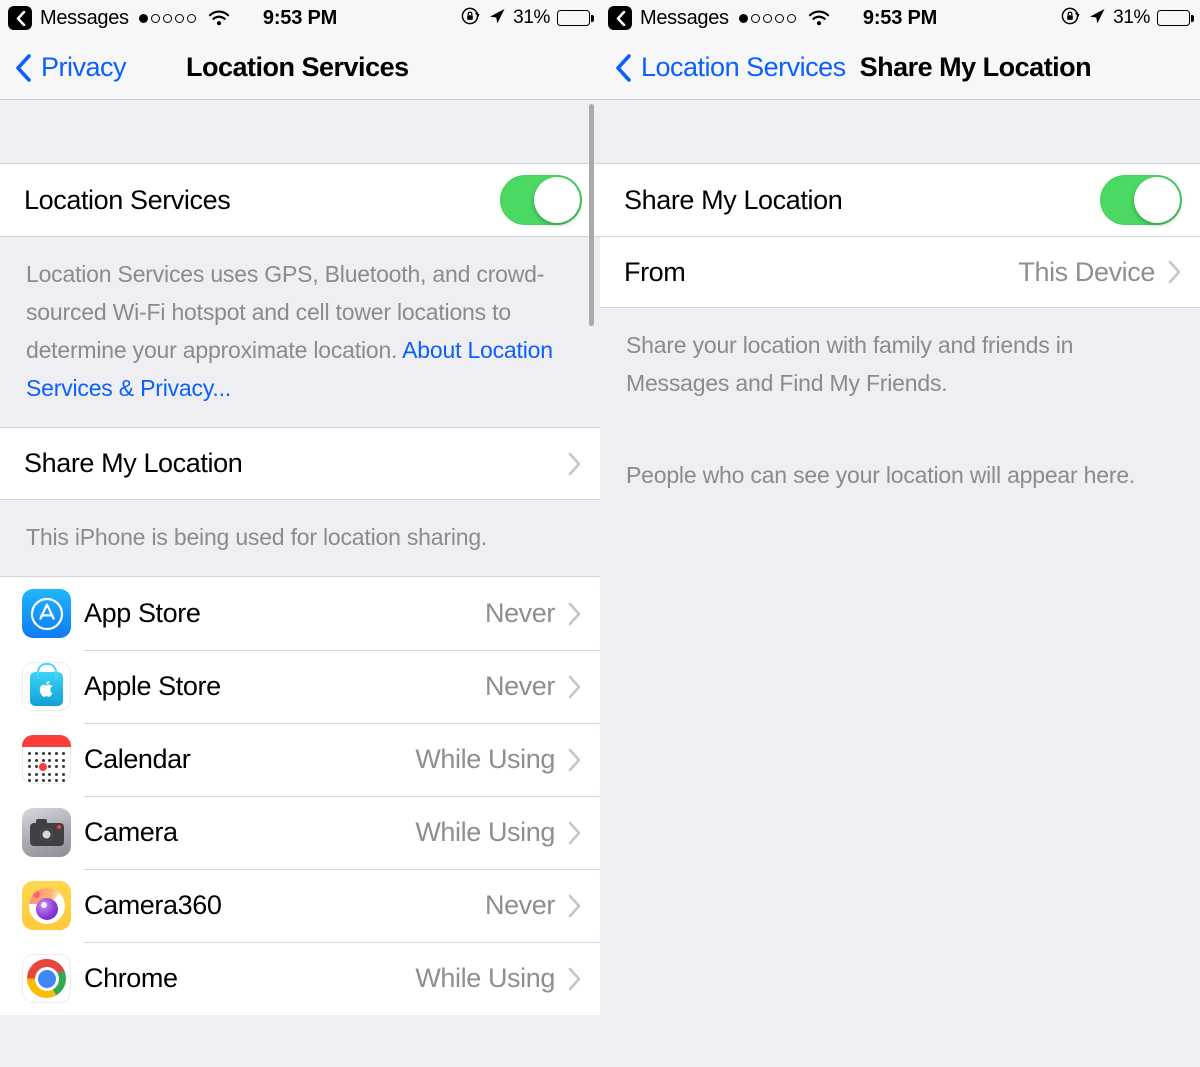  Describe the element at coordinates (137, 759) in the screenshot. I see `app-name-label: Calendar` at that location.